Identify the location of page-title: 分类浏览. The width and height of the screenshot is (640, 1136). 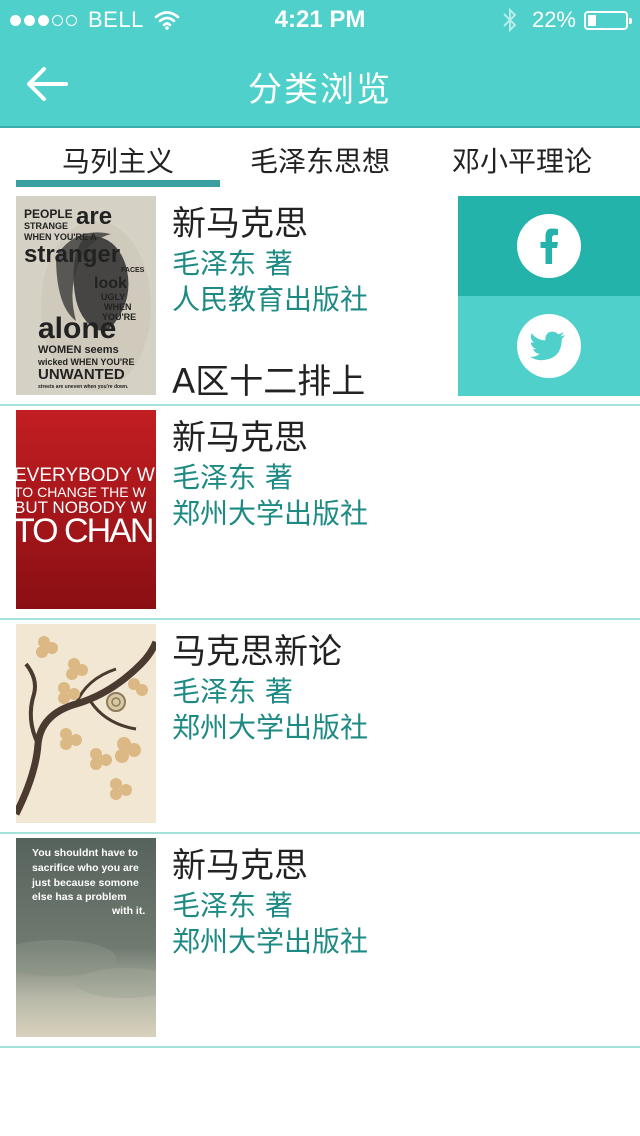
(320, 90).